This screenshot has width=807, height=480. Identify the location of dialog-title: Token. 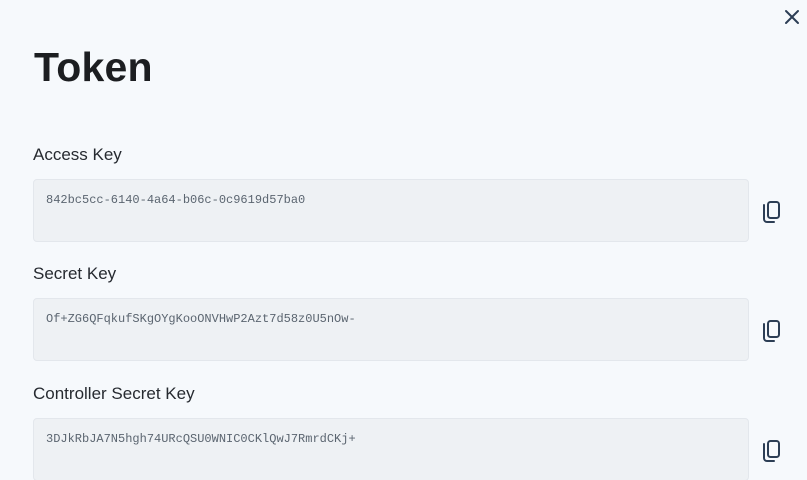
(93, 67).